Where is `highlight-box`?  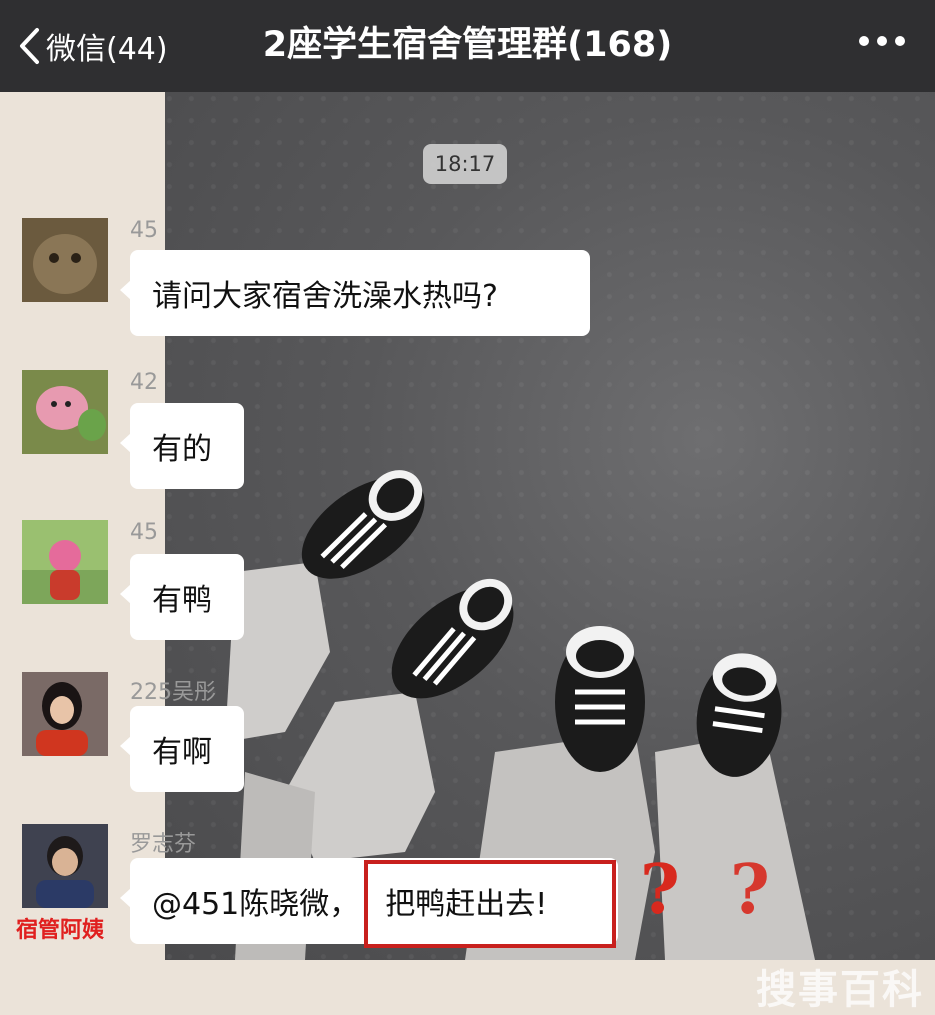 highlight-box is located at coordinates (490, 904).